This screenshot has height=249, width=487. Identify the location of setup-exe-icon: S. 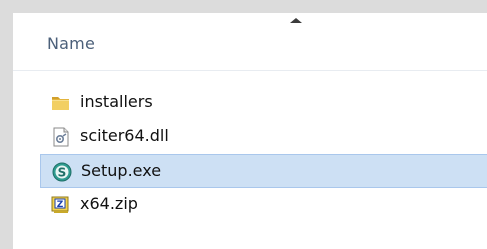
(62, 172).